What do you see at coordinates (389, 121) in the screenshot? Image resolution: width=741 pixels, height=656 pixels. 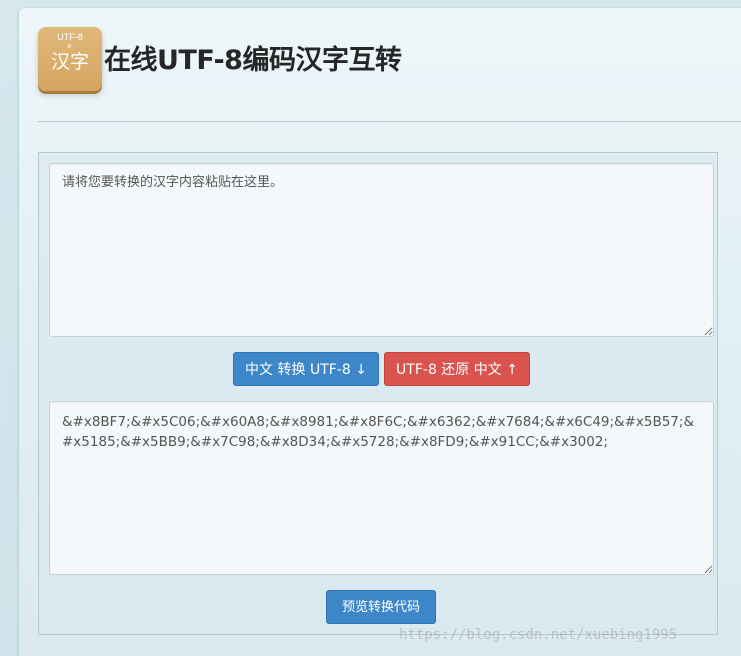 I see `divider` at bounding box center [389, 121].